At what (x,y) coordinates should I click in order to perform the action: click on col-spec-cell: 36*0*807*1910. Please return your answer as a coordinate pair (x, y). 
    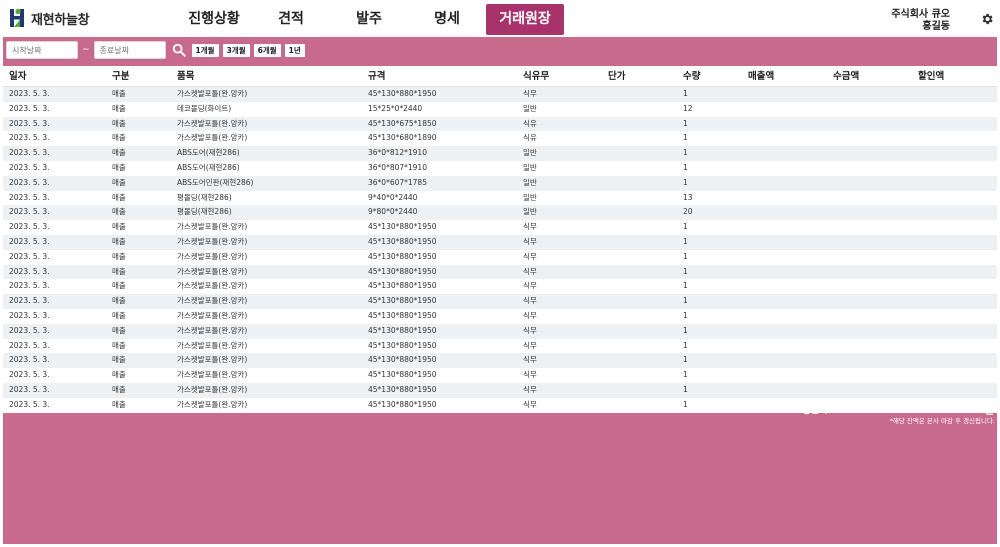
    Looking at the image, I should click on (397, 167).